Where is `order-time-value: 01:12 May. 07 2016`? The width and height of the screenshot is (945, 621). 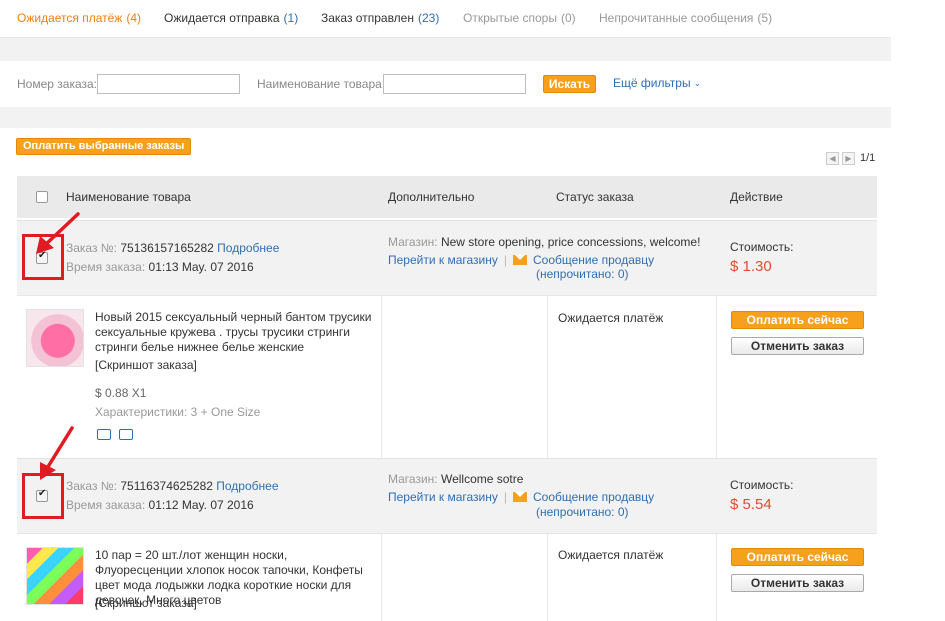
order-time-value: 01:12 May. 07 2016 is located at coordinates (201, 505).